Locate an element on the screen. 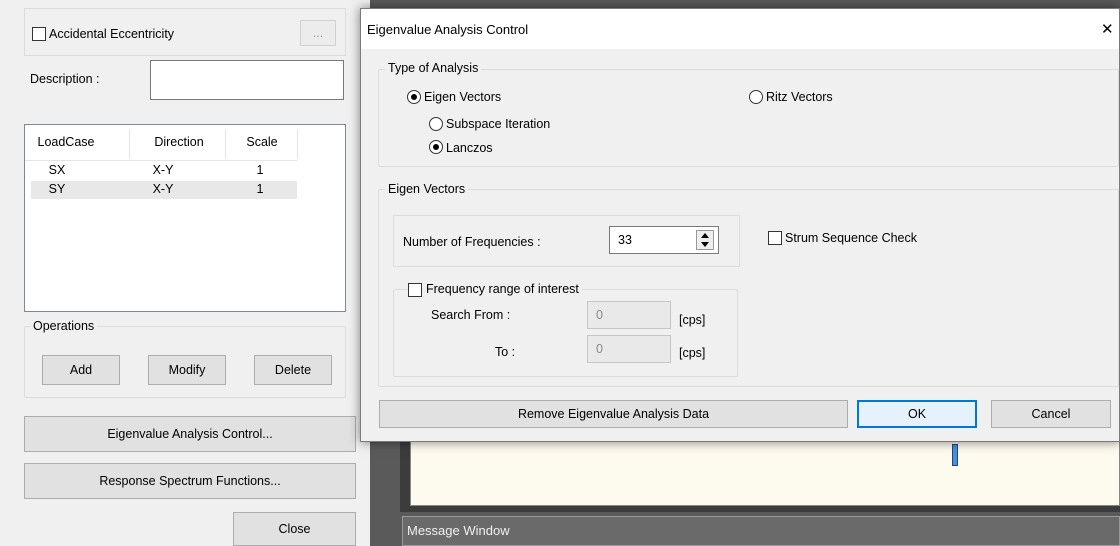  table-row: SX X-Y 1 is located at coordinates (164, 171).